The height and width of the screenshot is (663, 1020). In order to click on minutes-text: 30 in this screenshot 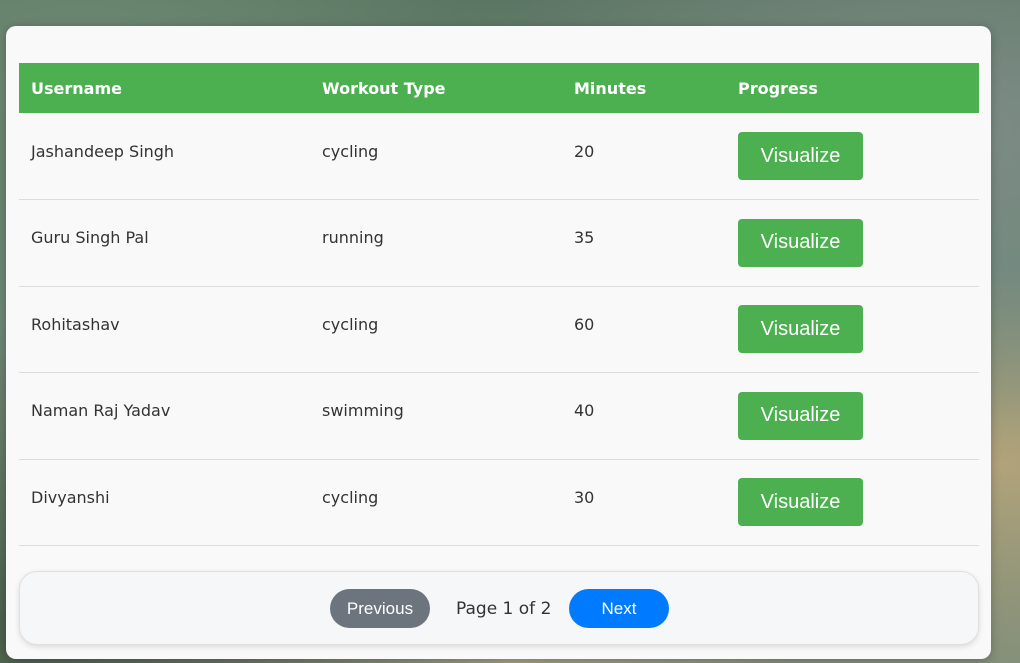, I will do `click(584, 497)`.